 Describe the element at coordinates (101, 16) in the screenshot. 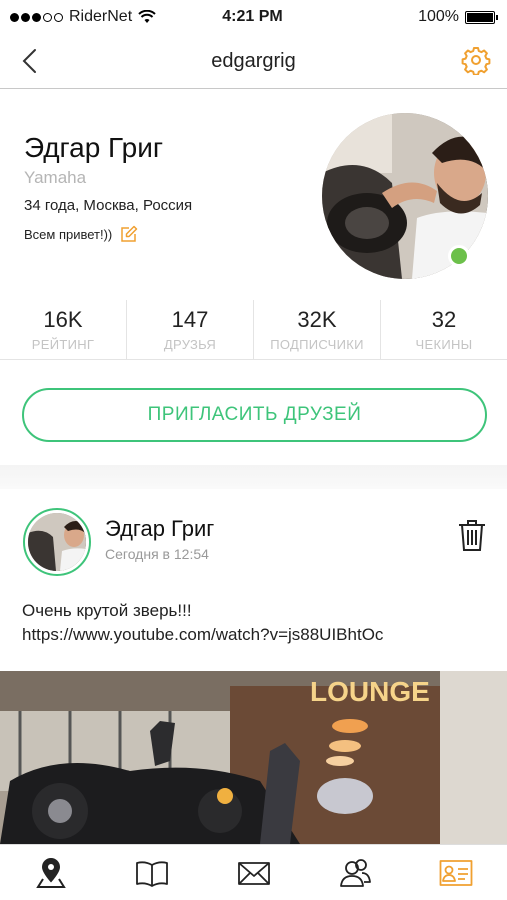

I see `carrier-name: RiderNet` at that location.